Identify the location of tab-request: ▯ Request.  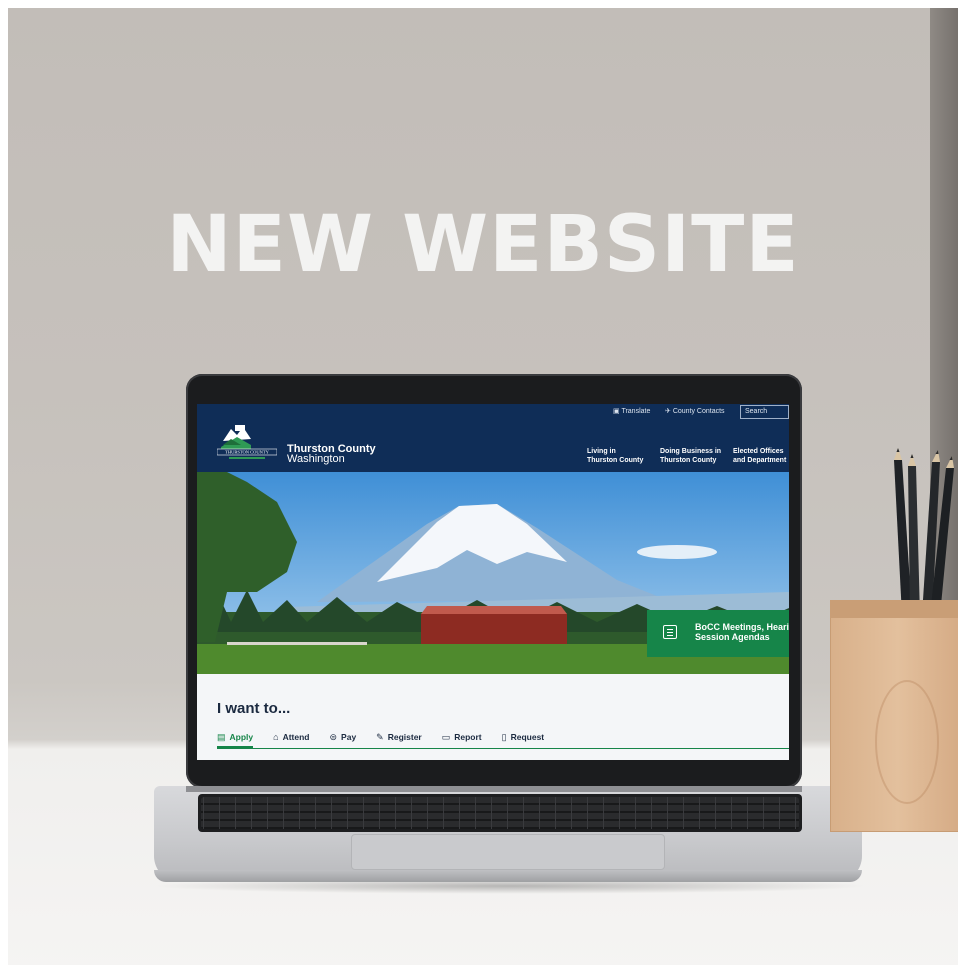
(523, 737).